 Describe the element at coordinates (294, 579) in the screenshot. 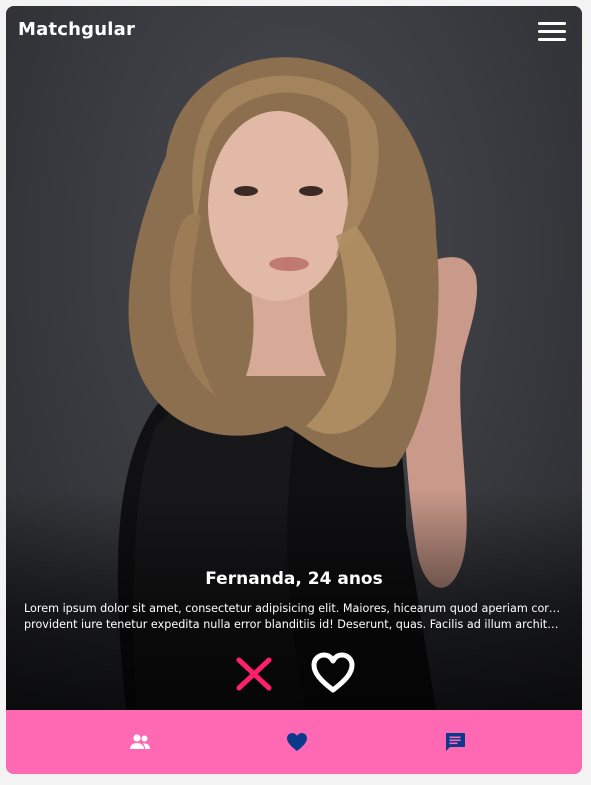

I see `profile-name-age: Fernanda, 24 anos` at that location.